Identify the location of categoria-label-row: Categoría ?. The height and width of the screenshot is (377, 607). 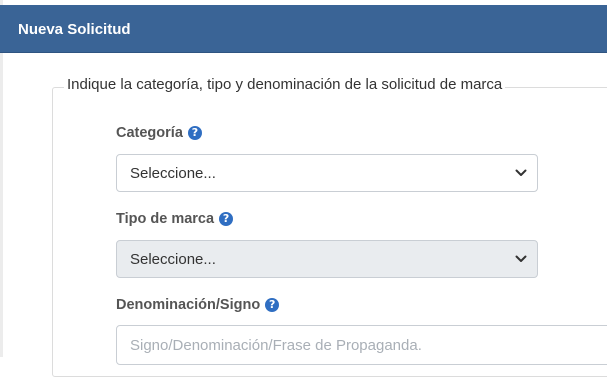
(159, 133).